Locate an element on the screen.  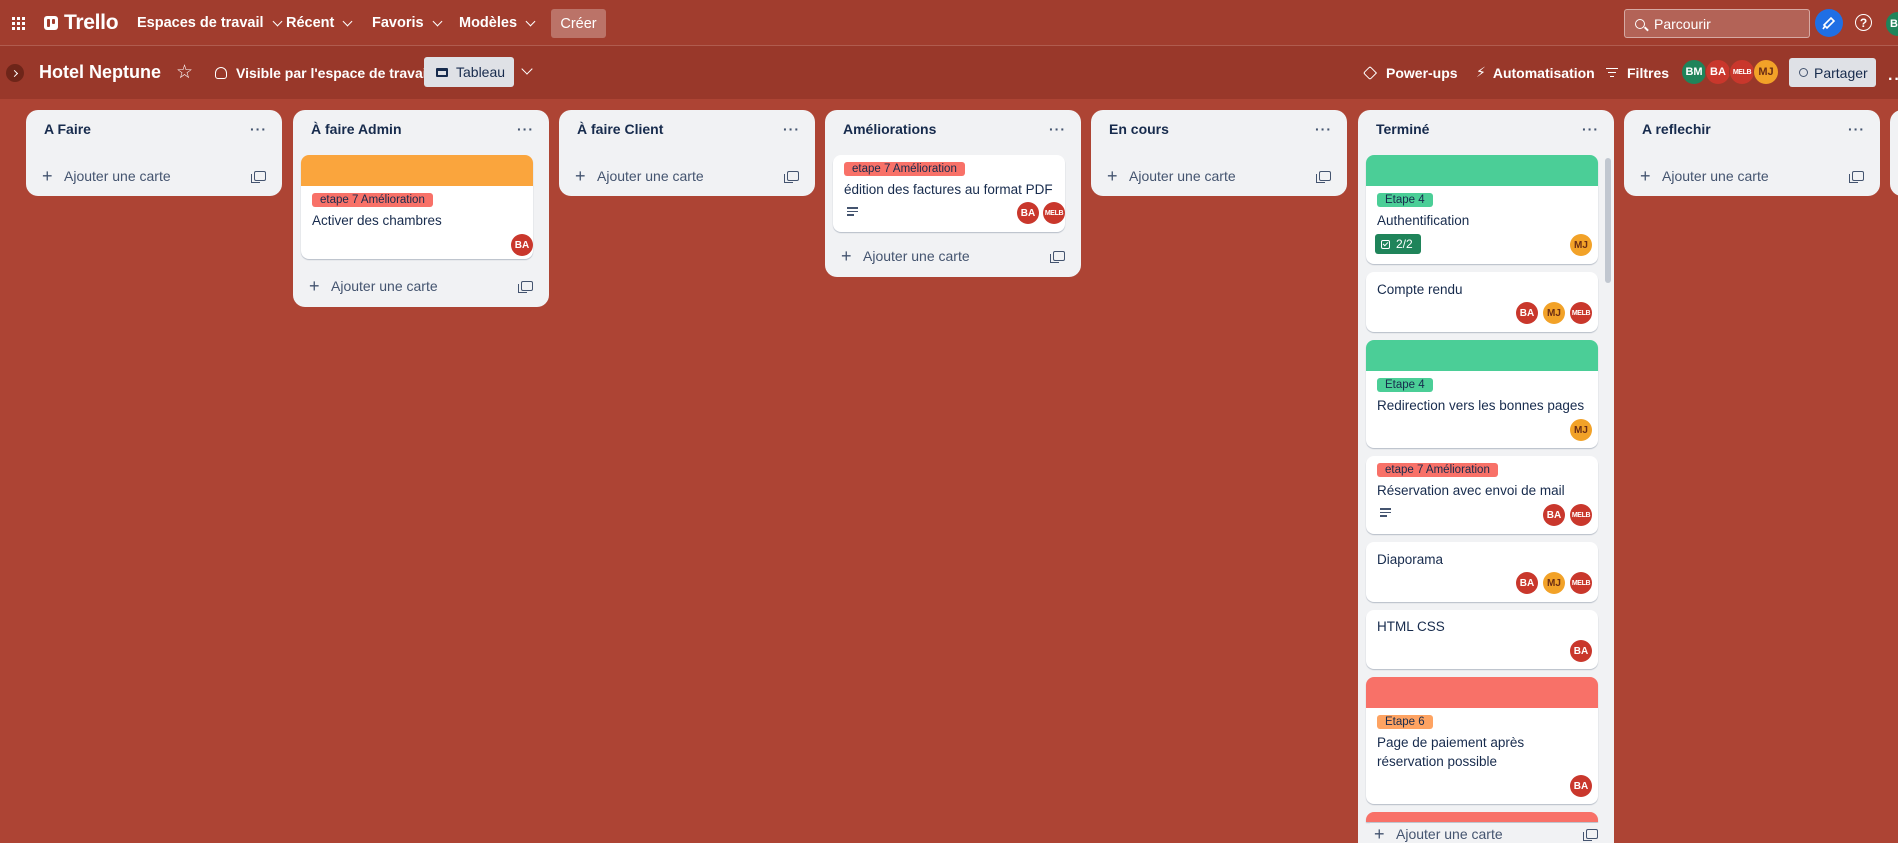
app-switcher-icon is located at coordinates (22, 23).